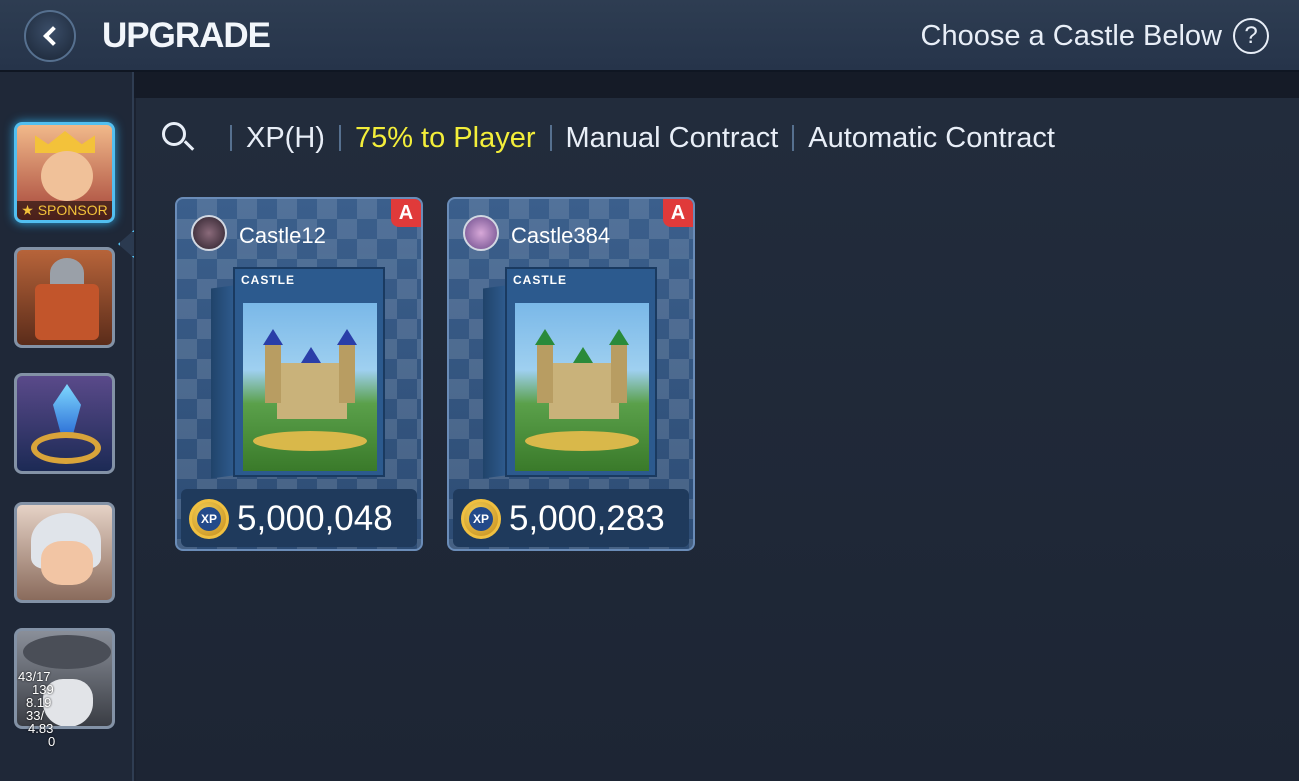 Image resolution: width=1299 pixels, height=781 pixels. I want to click on active-item-arrow, so click(126, 244).